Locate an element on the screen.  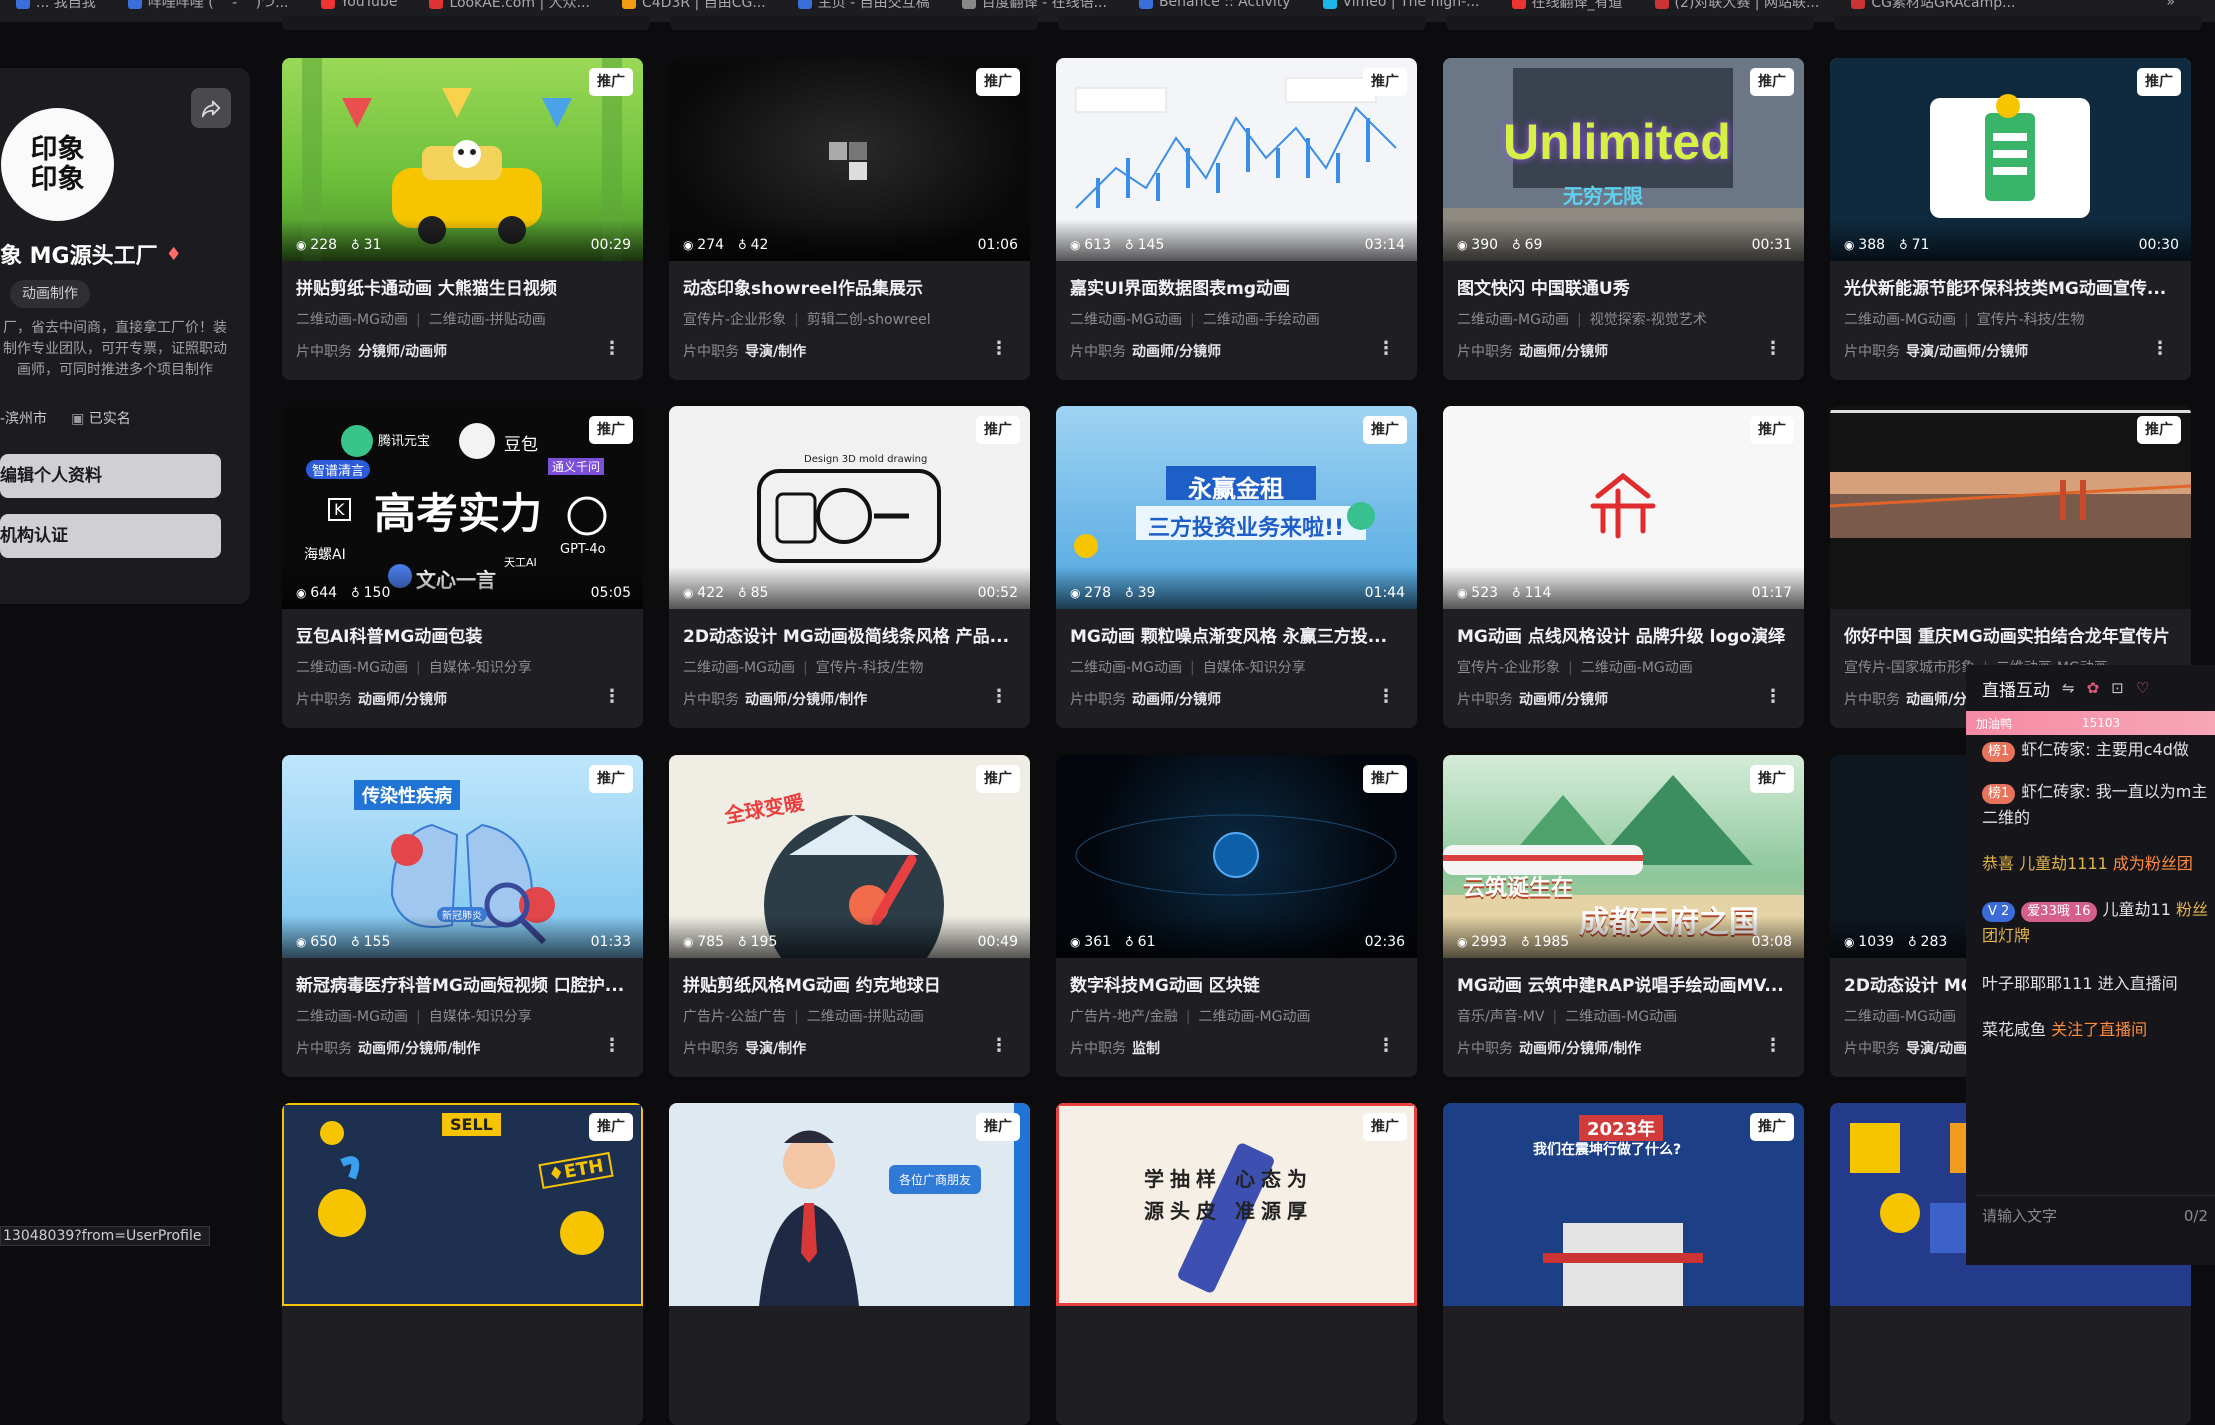
work-thumbnail: 传染性疾病新冠肺炎65015501:33推广 is located at coordinates (462, 856).